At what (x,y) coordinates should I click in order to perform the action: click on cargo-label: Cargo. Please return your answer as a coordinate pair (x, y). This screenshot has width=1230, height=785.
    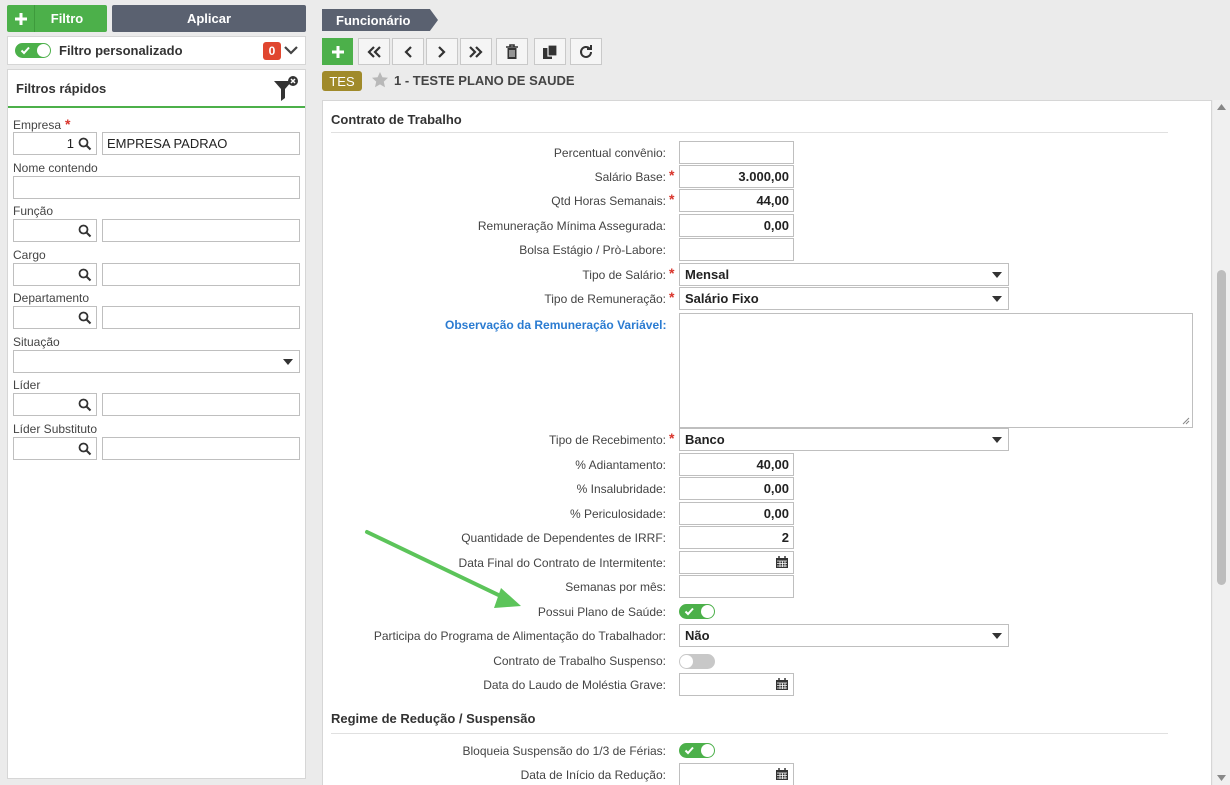
    Looking at the image, I should click on (29, 255).